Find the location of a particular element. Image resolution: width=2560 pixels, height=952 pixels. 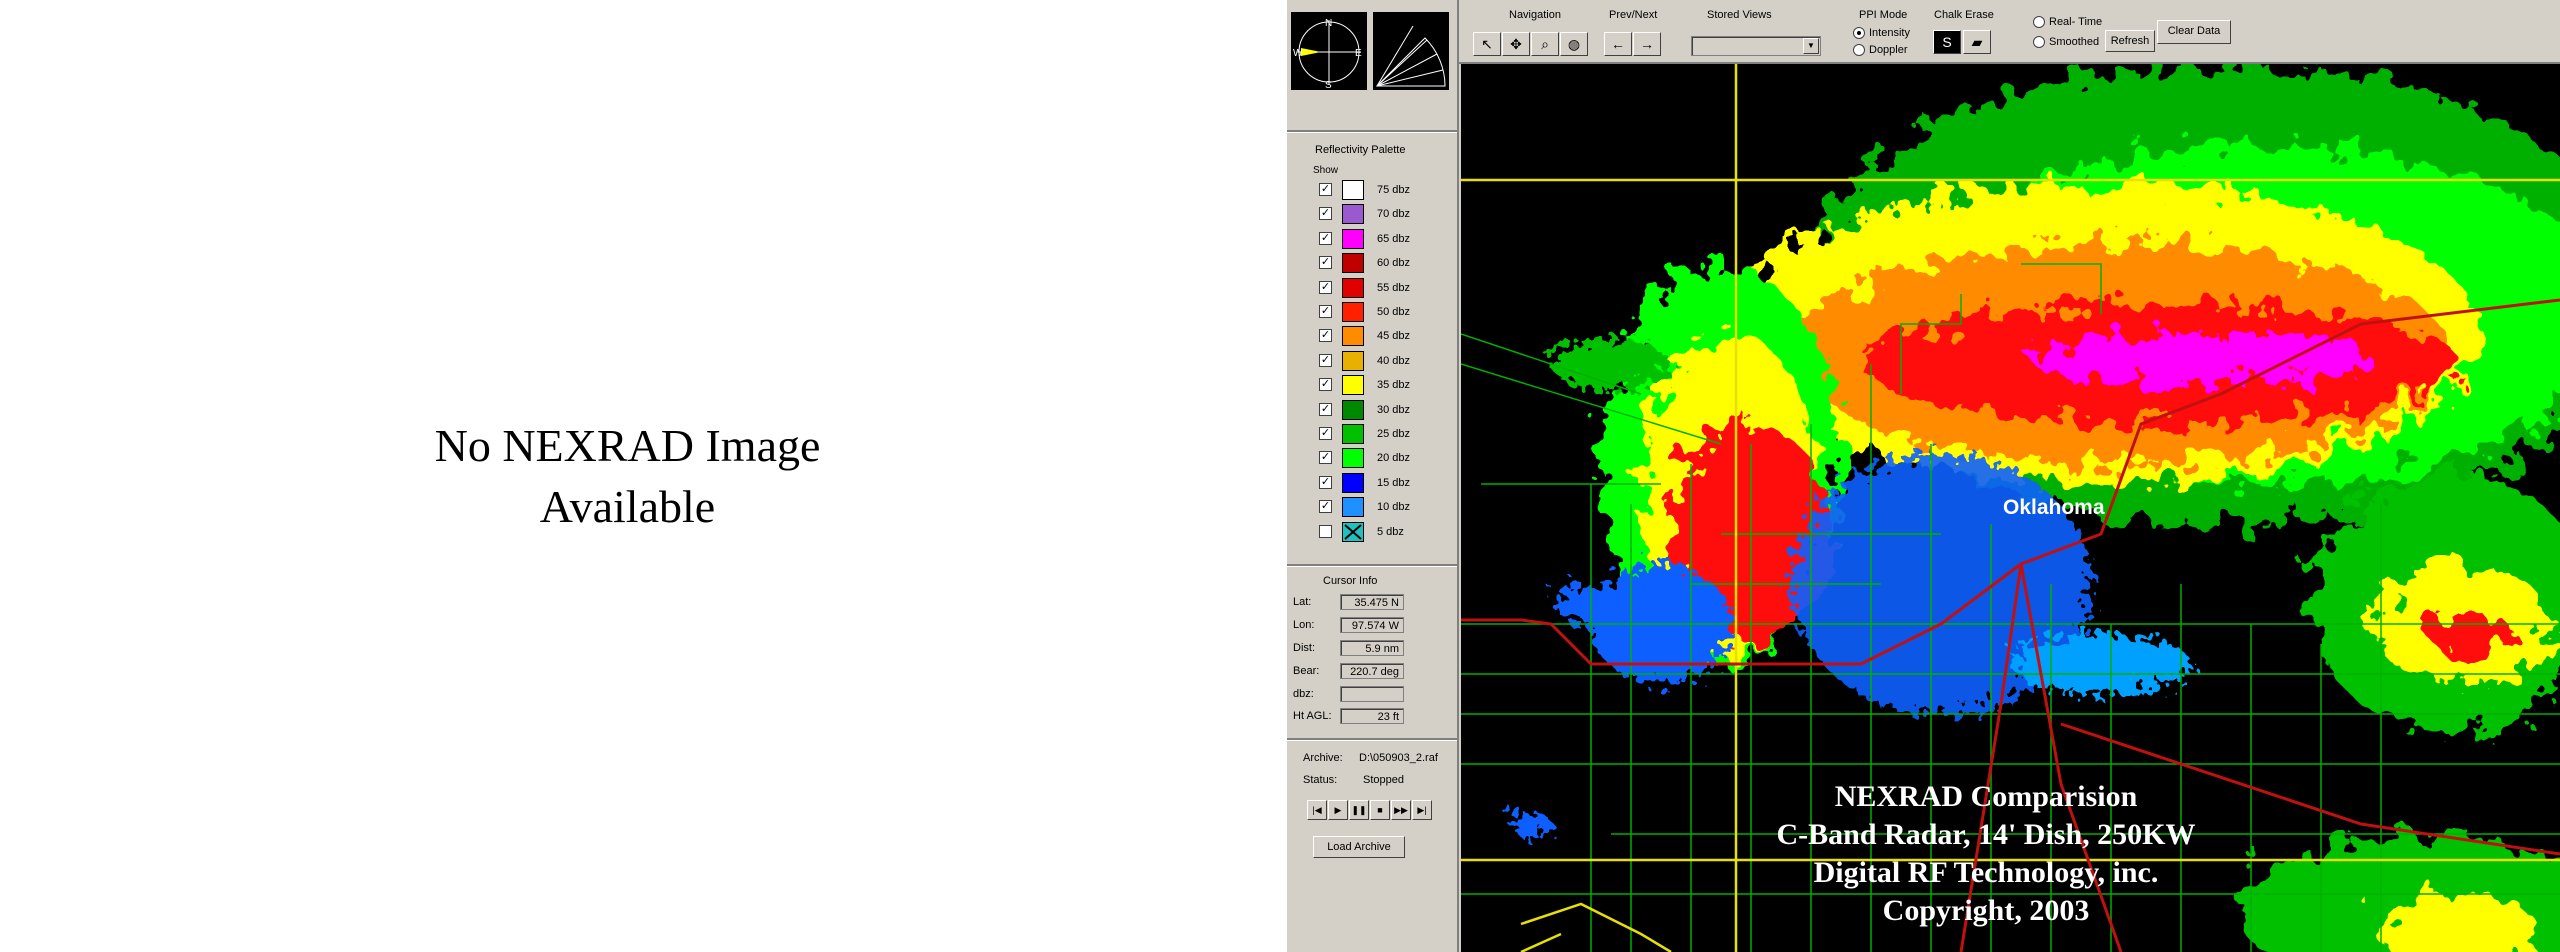

caption-line-4: Copyright, 2003 is located at coordinates (1986, 910).